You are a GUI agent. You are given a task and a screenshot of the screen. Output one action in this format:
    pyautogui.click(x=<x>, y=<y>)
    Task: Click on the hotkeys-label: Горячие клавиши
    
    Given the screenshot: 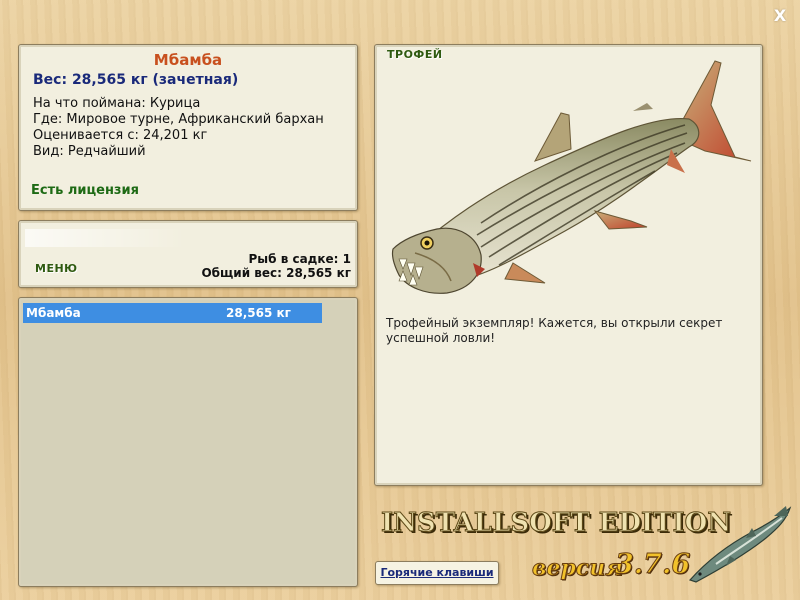 What is the action you would take?
    pyautogui.click(x=437, y=572)
    